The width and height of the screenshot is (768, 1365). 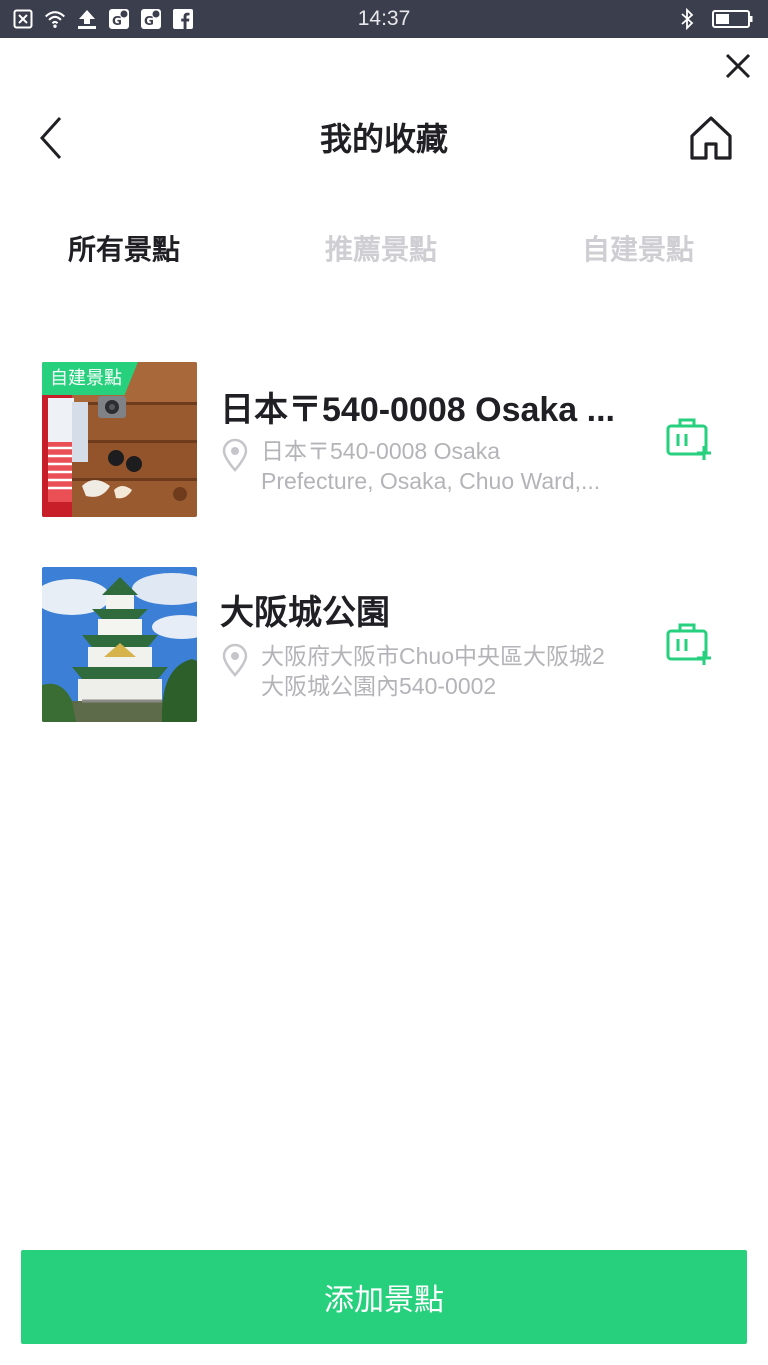 What do you see at coordinates (433, 656) in the screenshot?
I see `address-line: 大阪府大阪市Chuo中央區大阪城2` at bounding box center [433, 656].